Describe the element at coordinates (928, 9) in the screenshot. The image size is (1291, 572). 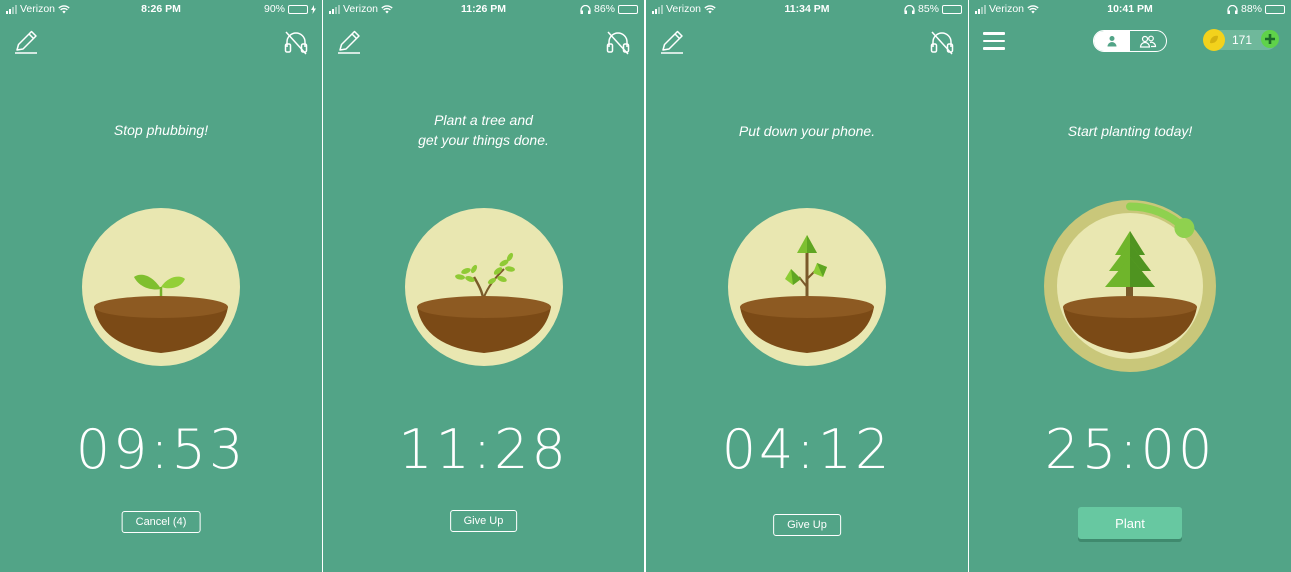
I see `battery-percent: 85%` at that location.